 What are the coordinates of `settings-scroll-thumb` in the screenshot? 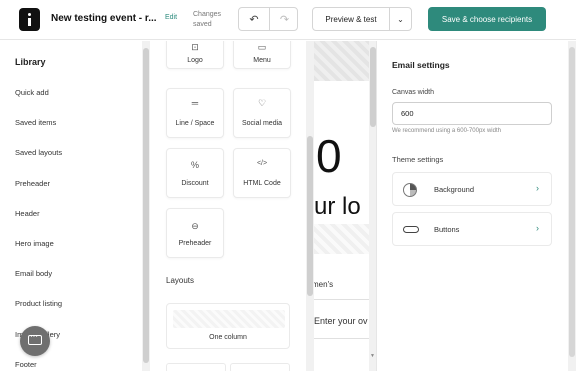 It's located at (572, 202).